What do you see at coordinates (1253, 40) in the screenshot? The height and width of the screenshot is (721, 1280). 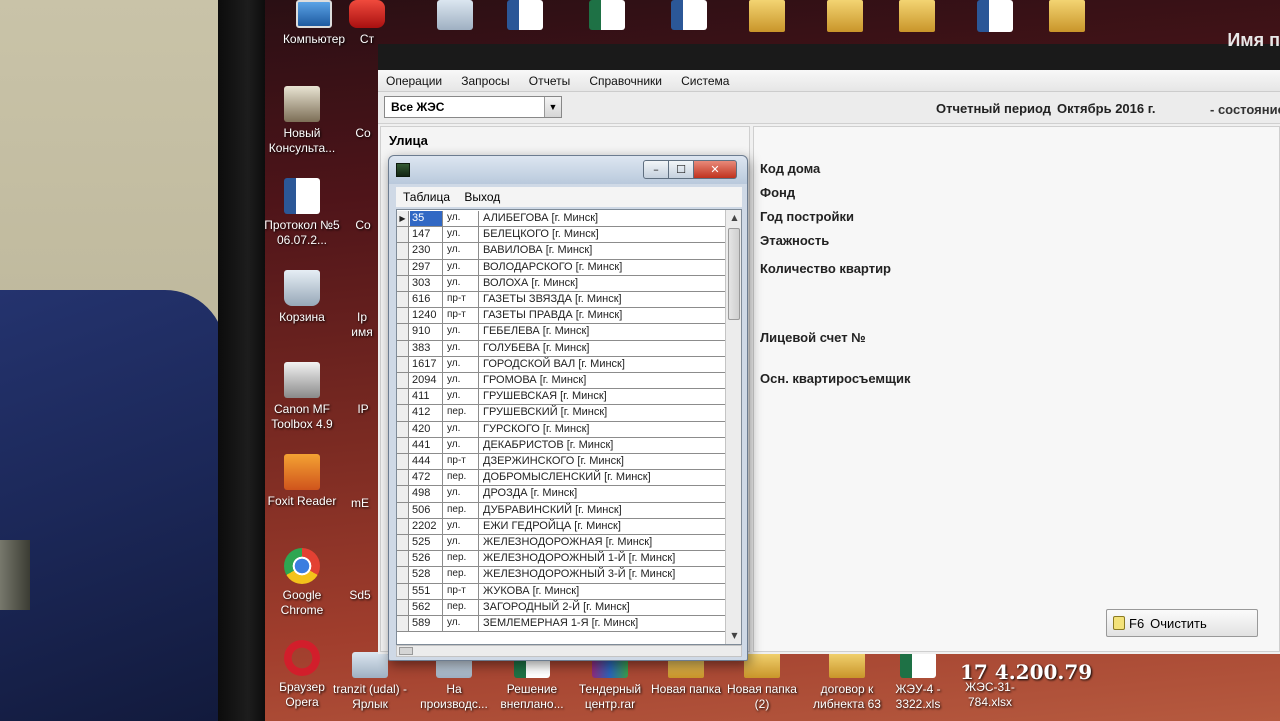 I see `user-label: Имя п` at bounding box center [1253, 40].